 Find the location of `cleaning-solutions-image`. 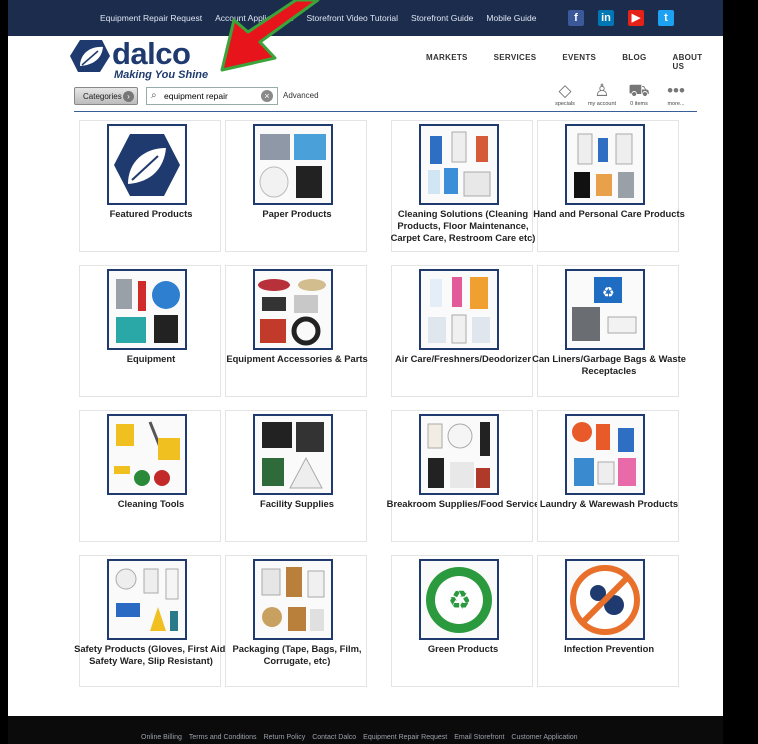

cleaning-solutions-image is located at coordinates (459, 164).